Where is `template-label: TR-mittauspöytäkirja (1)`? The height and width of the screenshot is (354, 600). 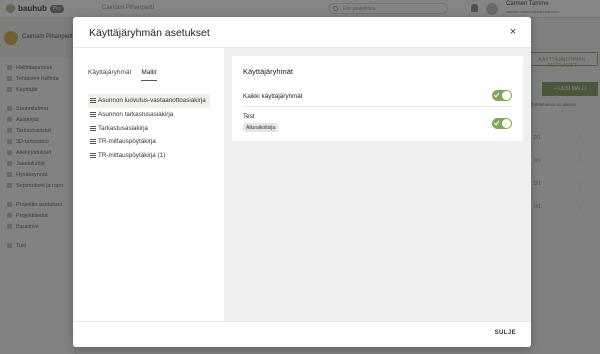 template-label: TR-mittauspöytäkirja (1) is located at coordinates (132, 156).